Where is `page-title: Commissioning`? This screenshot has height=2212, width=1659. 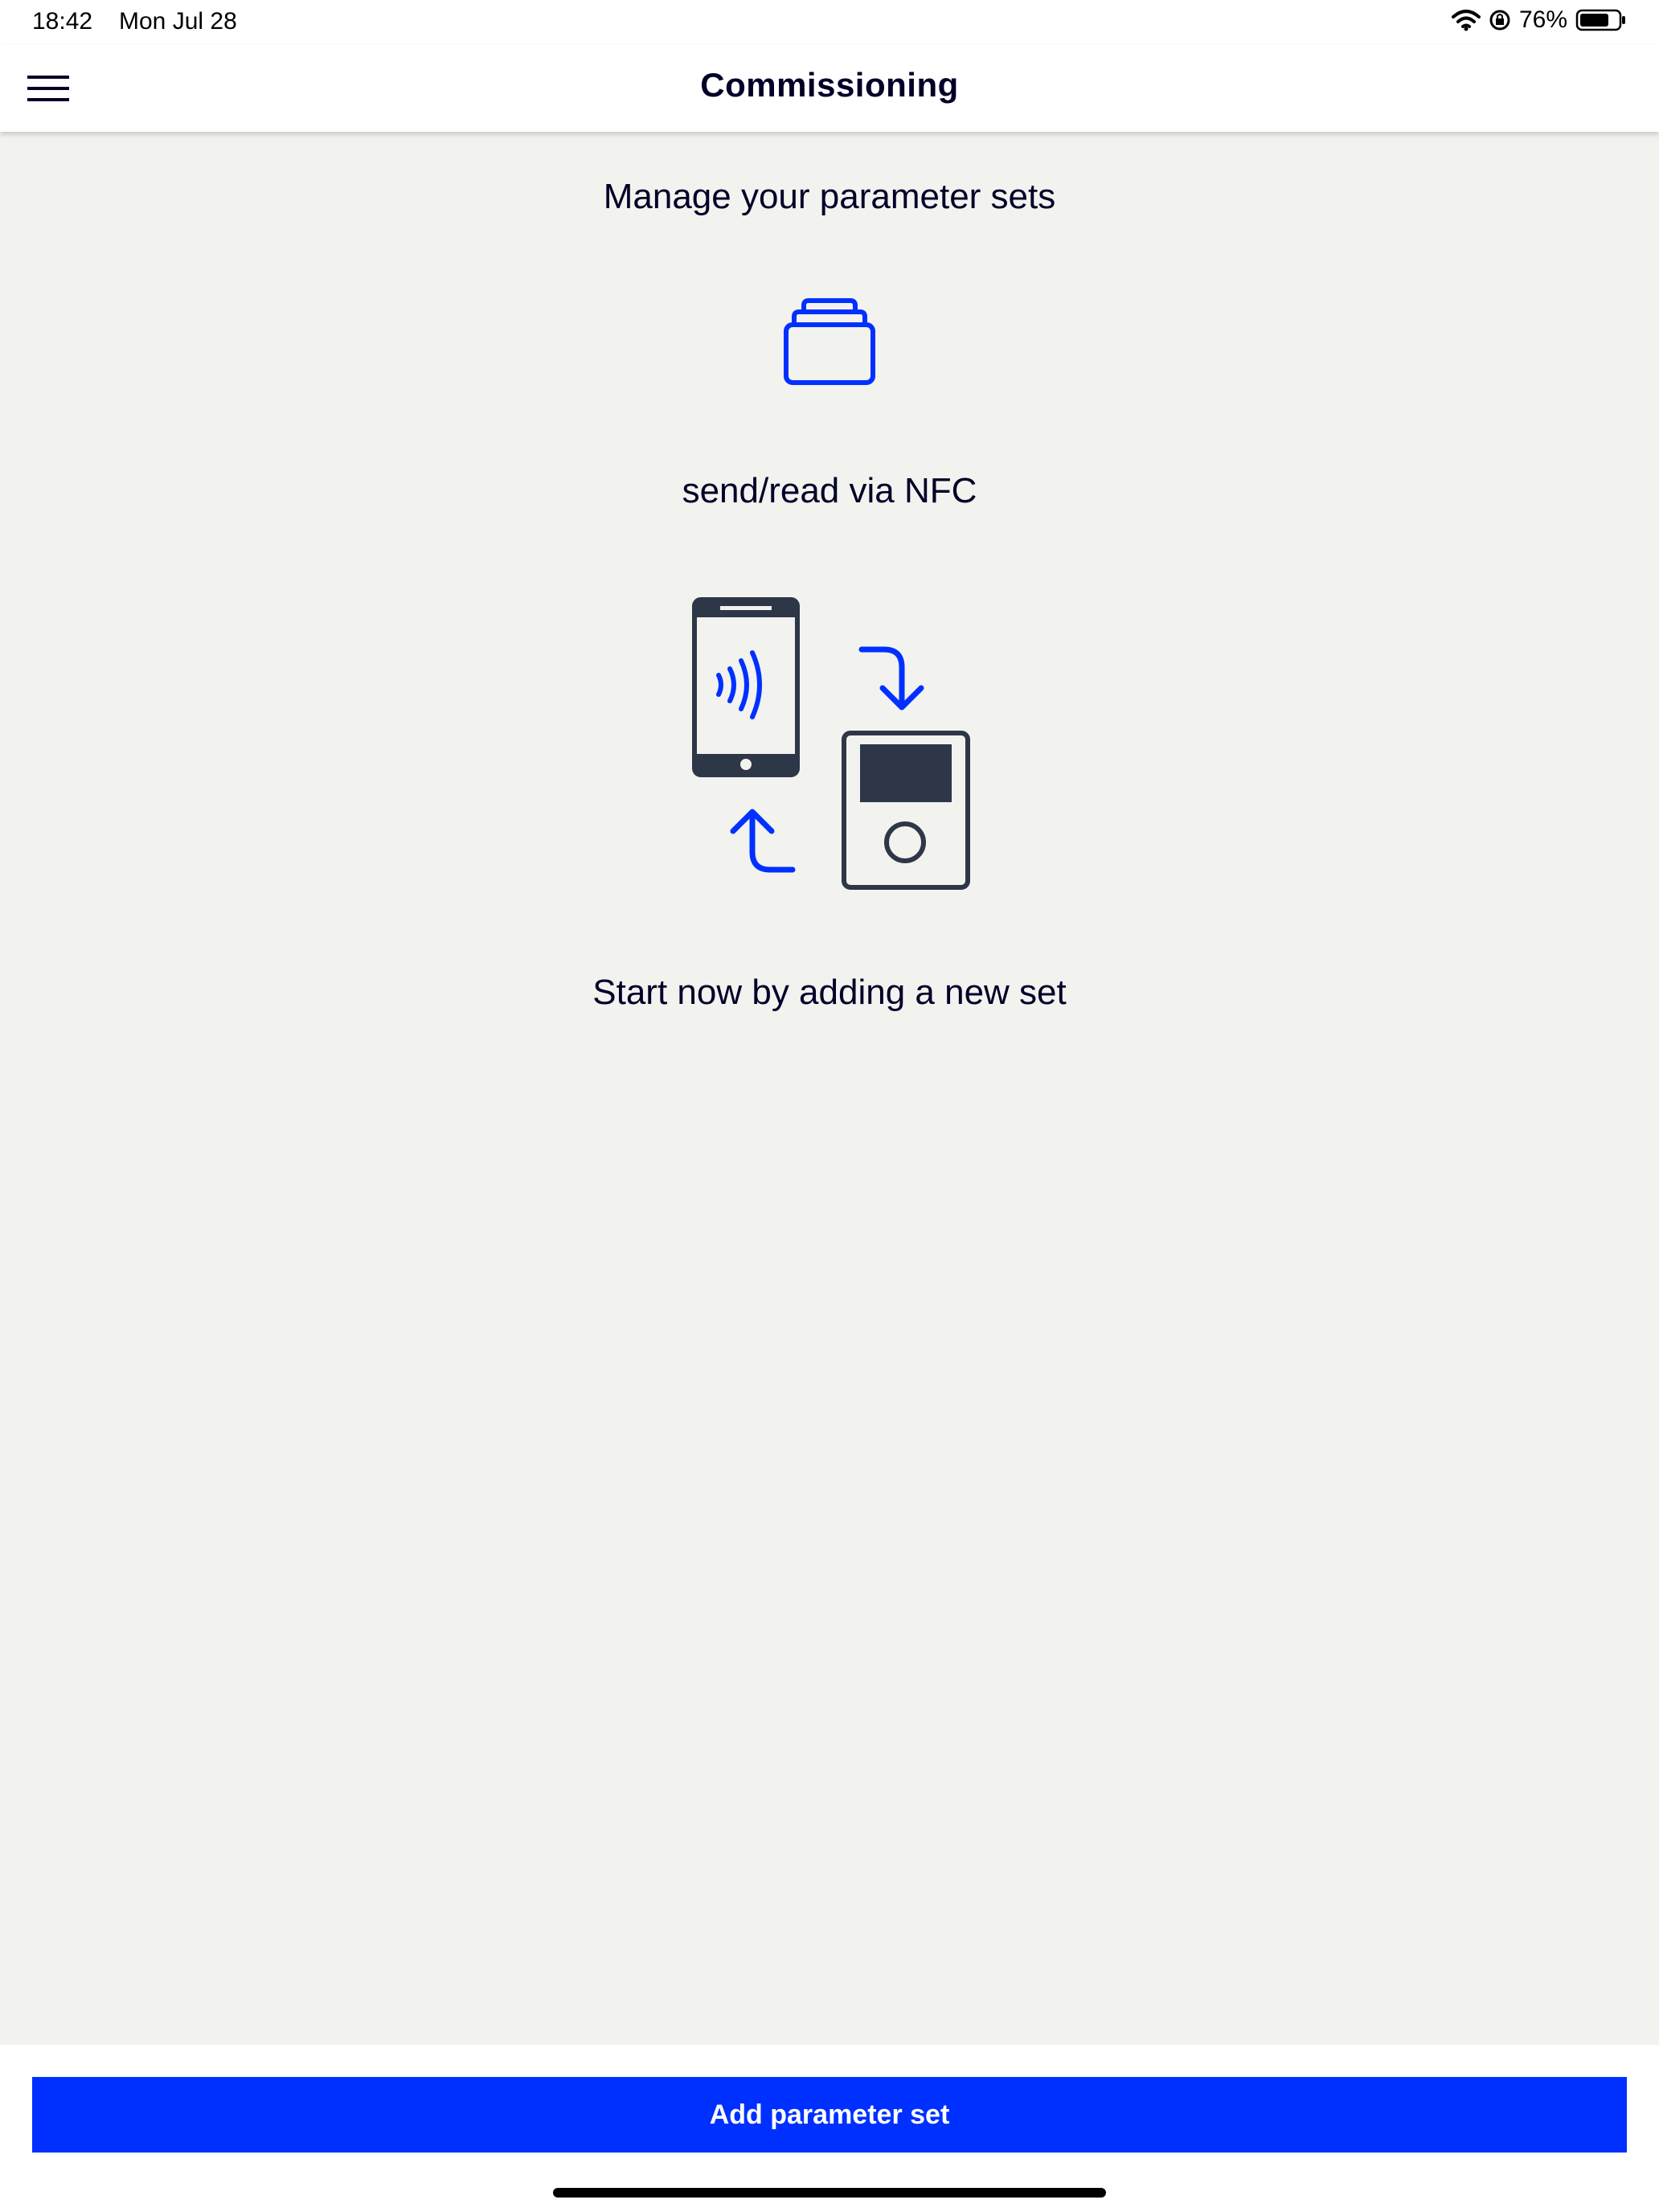 page-title: Commissioning is located at coordinates (829, 85).